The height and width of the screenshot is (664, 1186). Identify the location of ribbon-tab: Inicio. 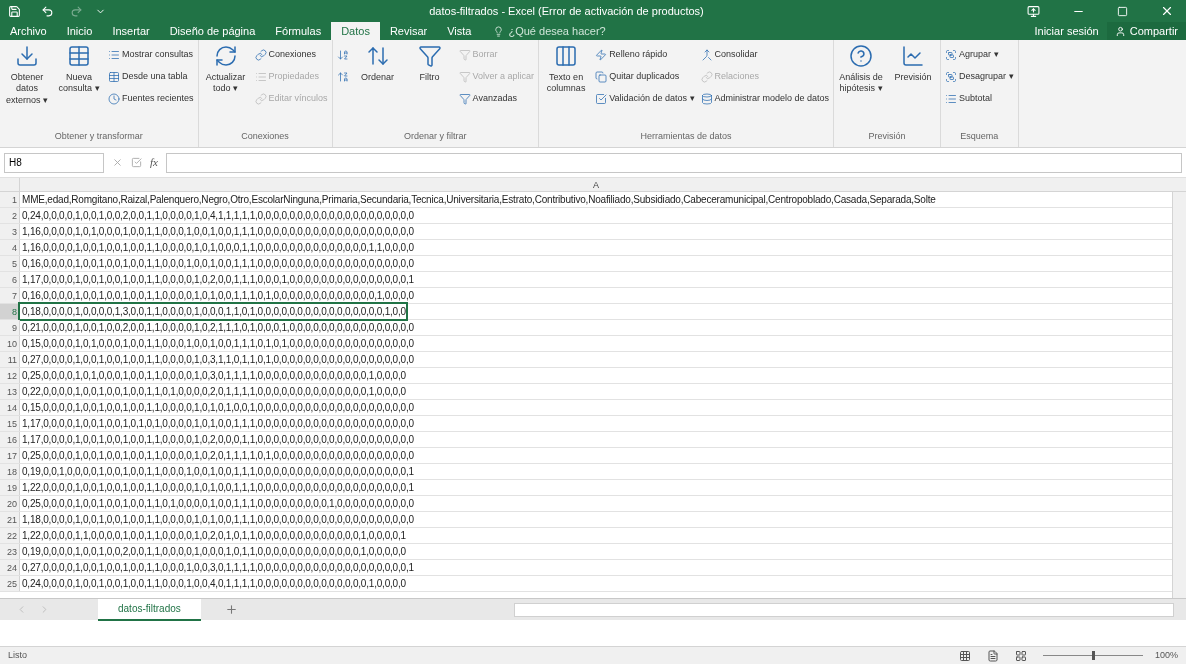
(79, 31).